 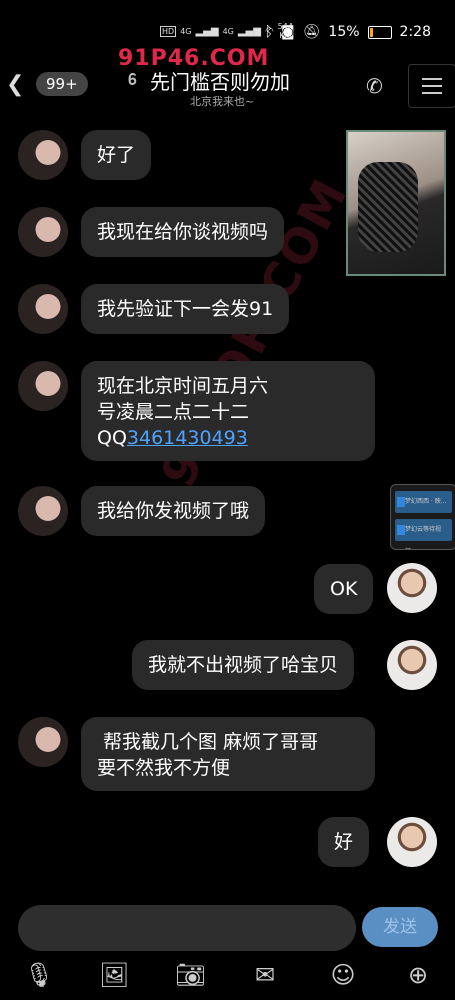 What do you see at coordinates (183, 386) in the screenshot?
I see `message-line: 现在北京时间五月六` at bounding box center [183, 386].